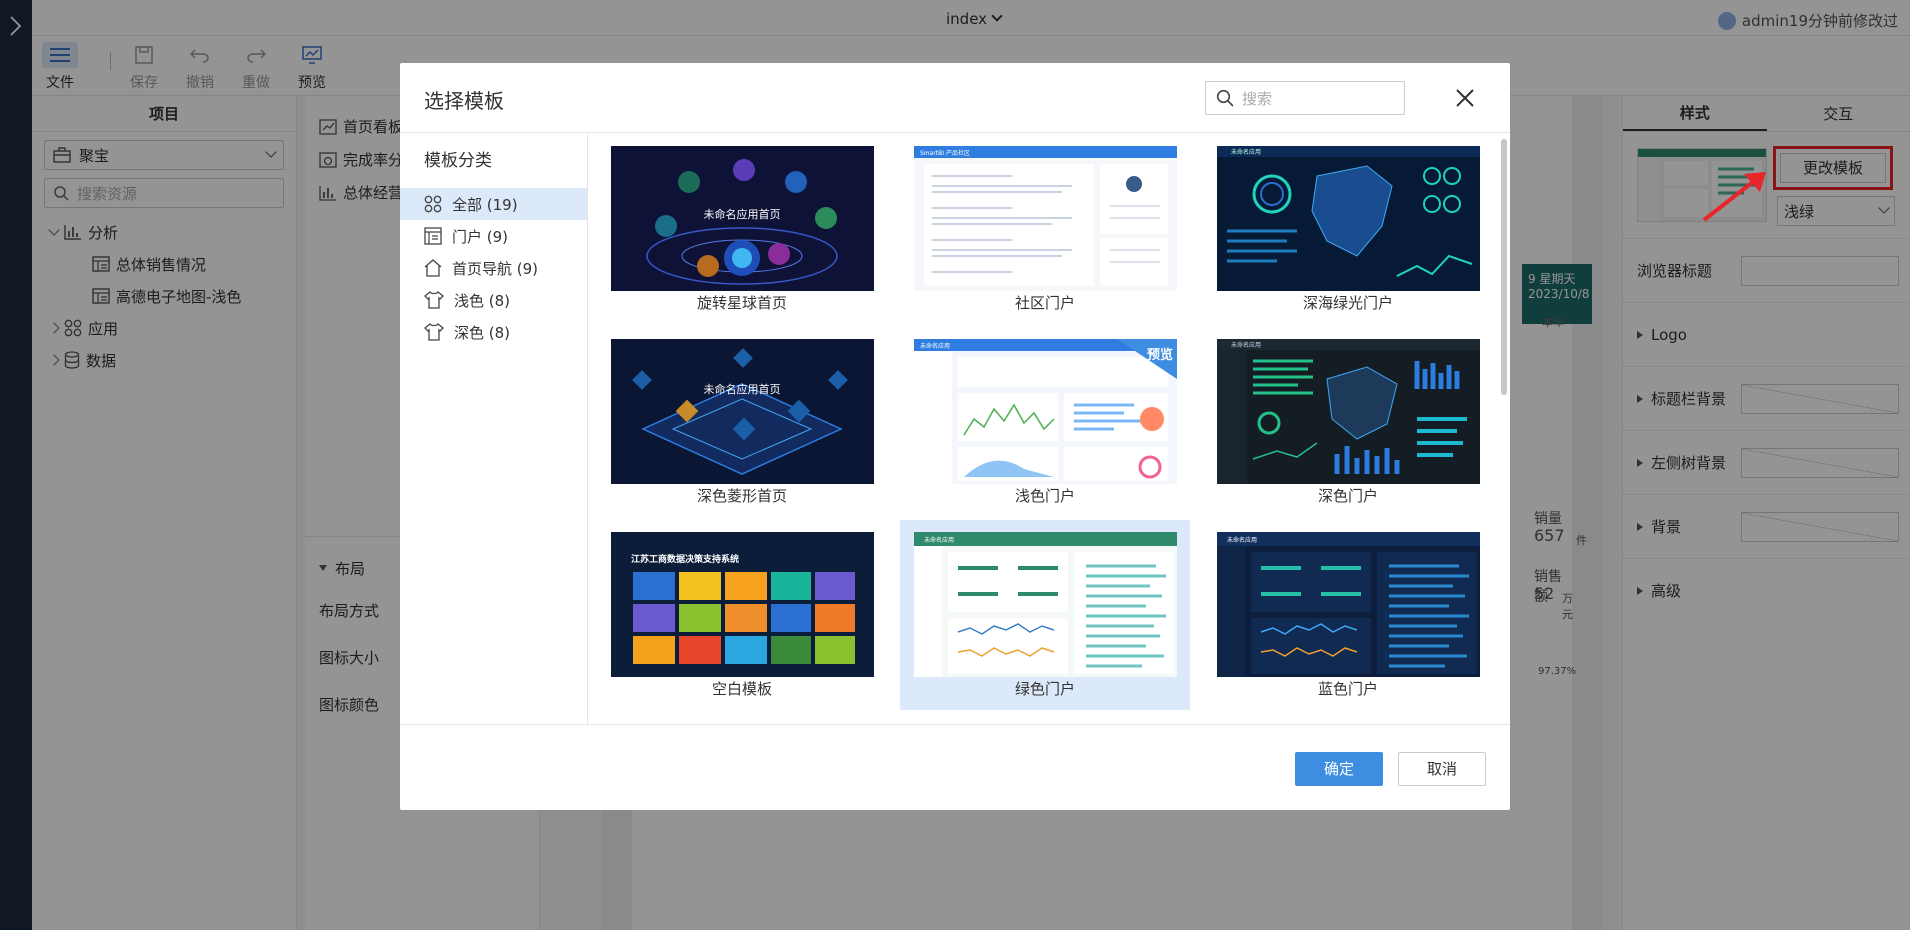 The height and width of the screenshot is (930, 1910). What do you see at coordinates (741, 303) in the screenshot?
I see `template-name: 旋转星球首页` at bounding box center [741, 303].